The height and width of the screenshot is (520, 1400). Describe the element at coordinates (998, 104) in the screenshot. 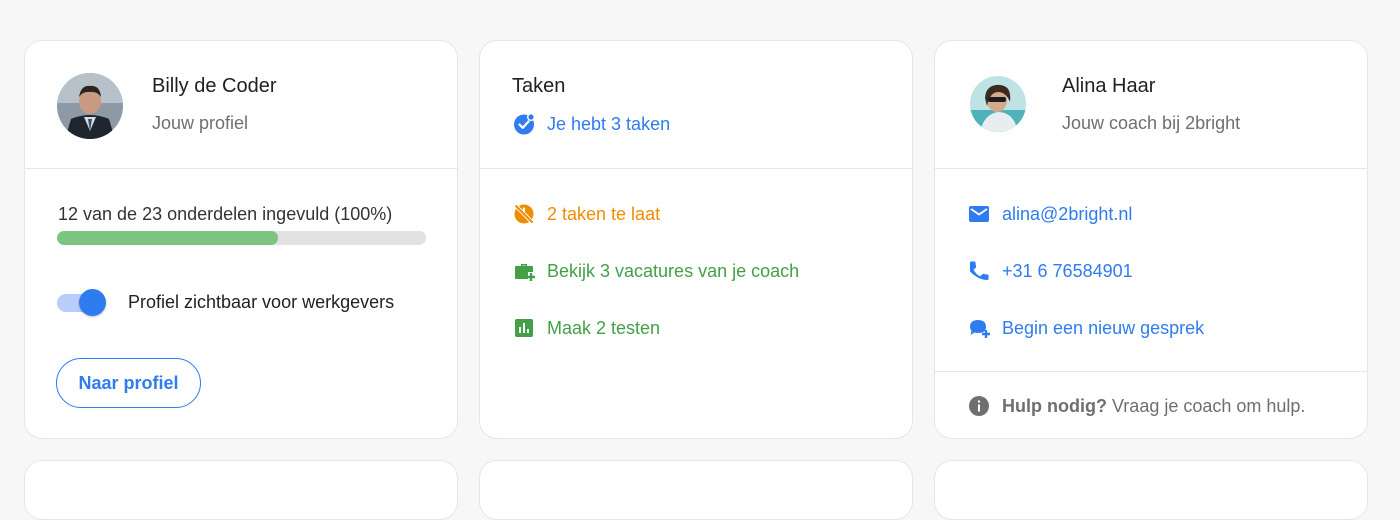

I see `coach-avatar` at that location.